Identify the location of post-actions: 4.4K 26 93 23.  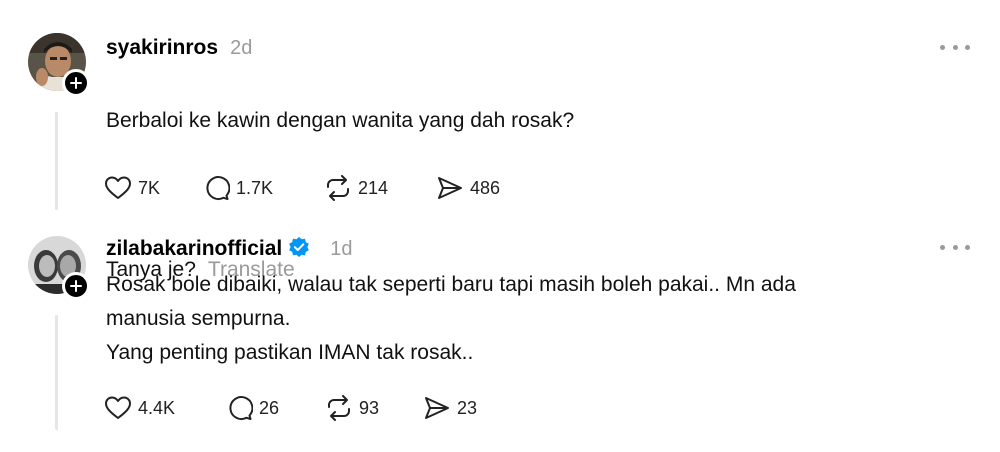
(313, 408).